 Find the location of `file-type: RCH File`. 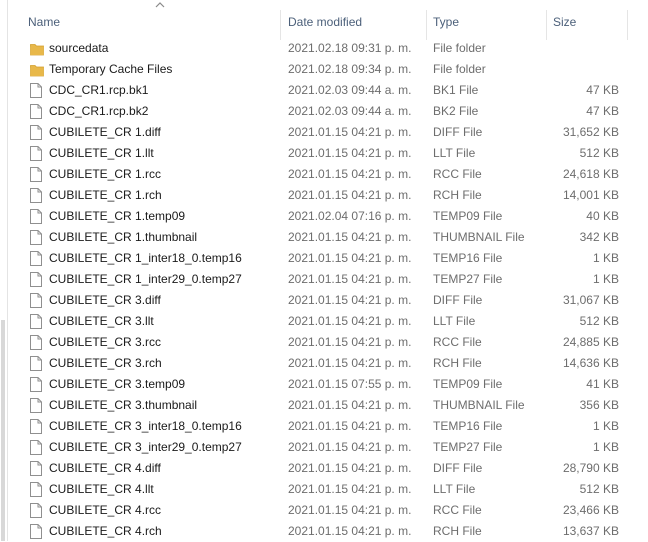

file-type: RCH File is located at coordinates (457, 531).